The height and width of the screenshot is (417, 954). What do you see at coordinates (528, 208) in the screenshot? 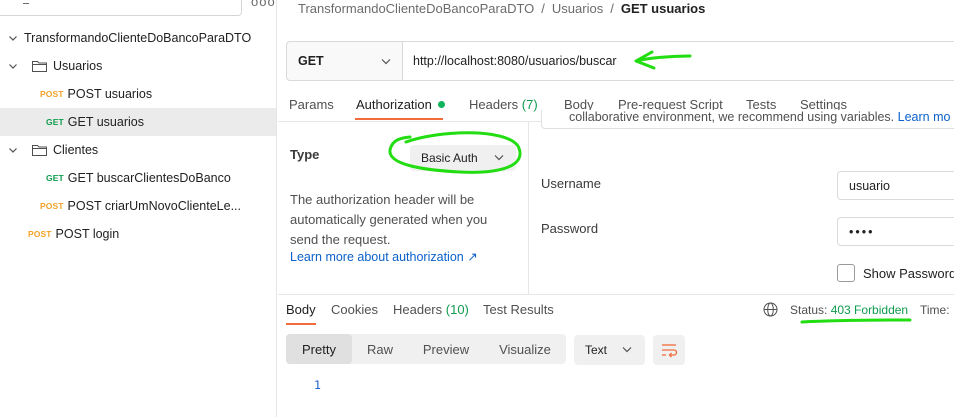
I see `pane-divider` at bounding box center [528, 208].